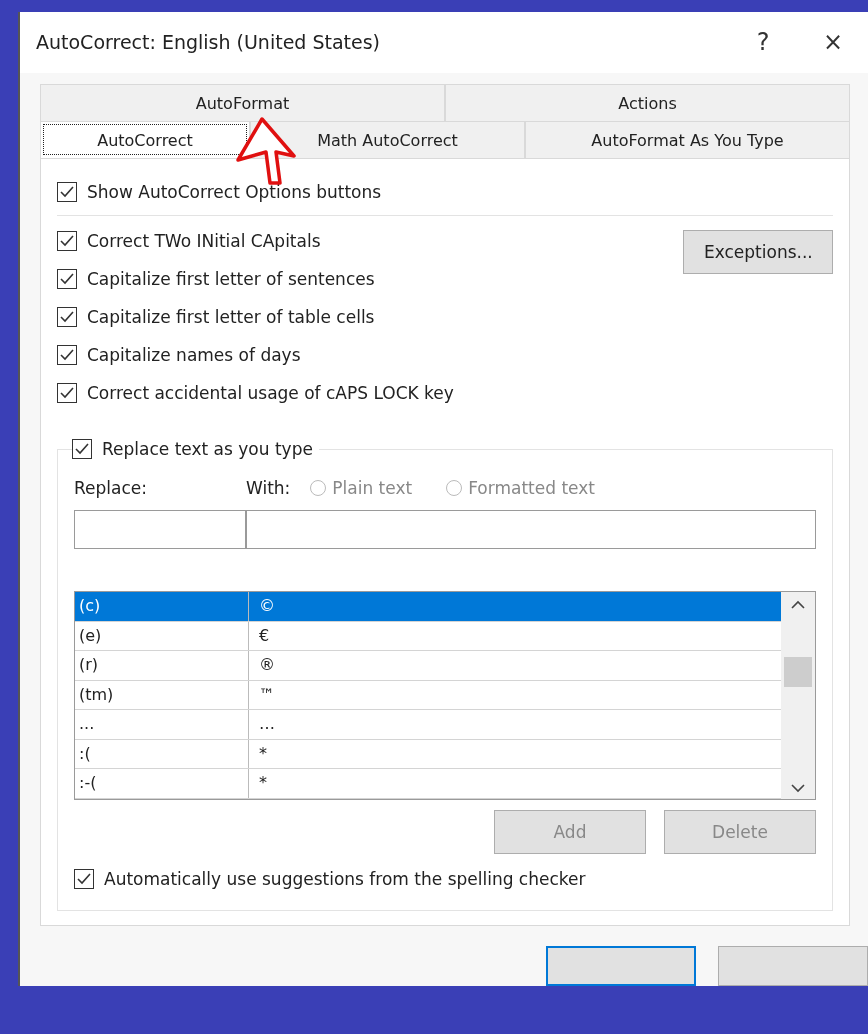  Describe the element at coordinates (145, 139) in the screenshot. I see `tab: AutoCorrect` at that location.